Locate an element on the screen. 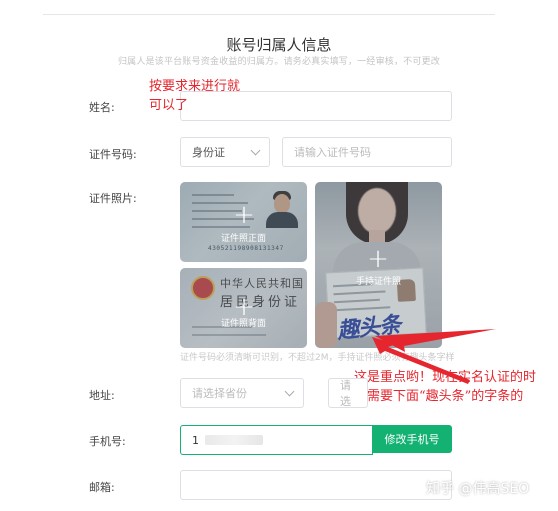 The height and width of the screenshot is (511, 558). masked-phone-digits is located at coordinates (234, 440).